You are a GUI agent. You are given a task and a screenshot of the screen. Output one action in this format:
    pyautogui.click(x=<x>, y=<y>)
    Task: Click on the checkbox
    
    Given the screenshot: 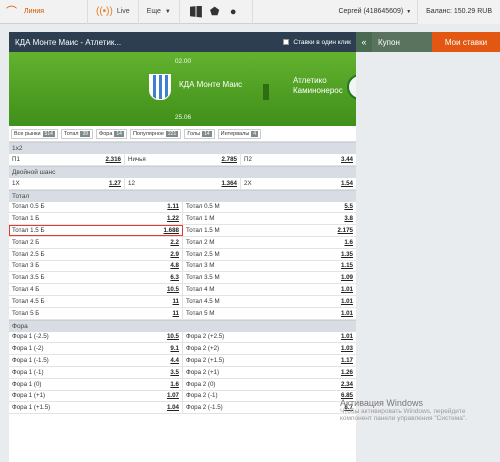 What is the action you would take?
    pyautogui.click(x=286, y=42)
    